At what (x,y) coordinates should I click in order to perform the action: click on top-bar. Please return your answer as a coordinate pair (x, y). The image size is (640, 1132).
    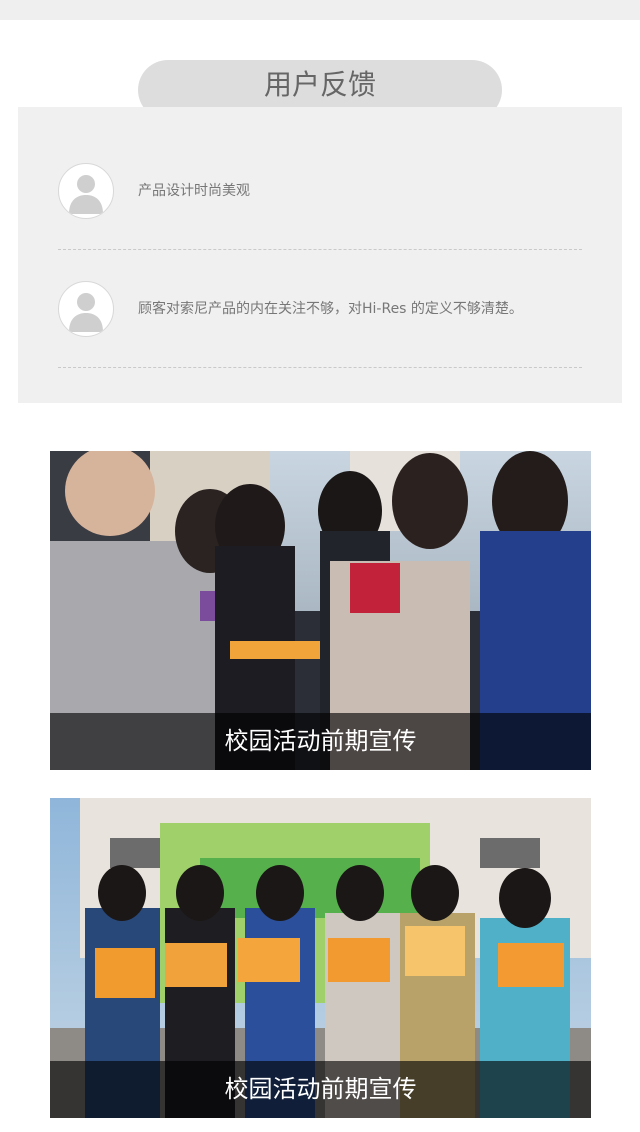
    Looking at the image, I should click on (320, 10).